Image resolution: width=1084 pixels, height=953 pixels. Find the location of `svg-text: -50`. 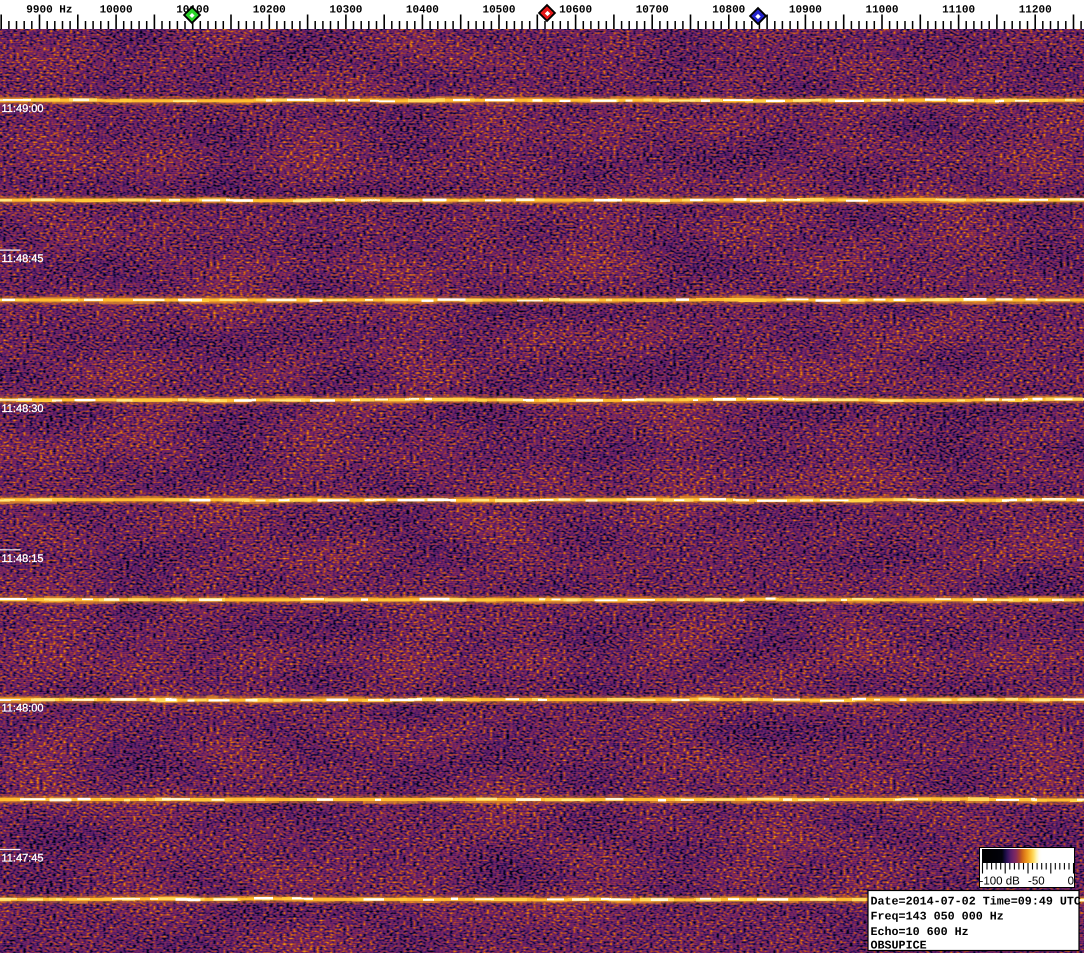

svg-text: -50 is located at coordinates (1036, 882).